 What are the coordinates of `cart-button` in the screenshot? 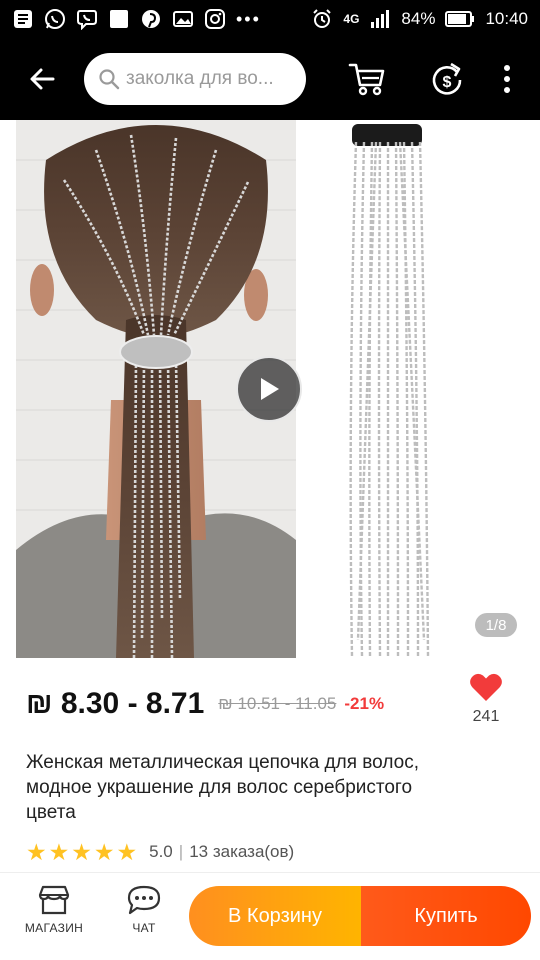 It's located at (367, 79).